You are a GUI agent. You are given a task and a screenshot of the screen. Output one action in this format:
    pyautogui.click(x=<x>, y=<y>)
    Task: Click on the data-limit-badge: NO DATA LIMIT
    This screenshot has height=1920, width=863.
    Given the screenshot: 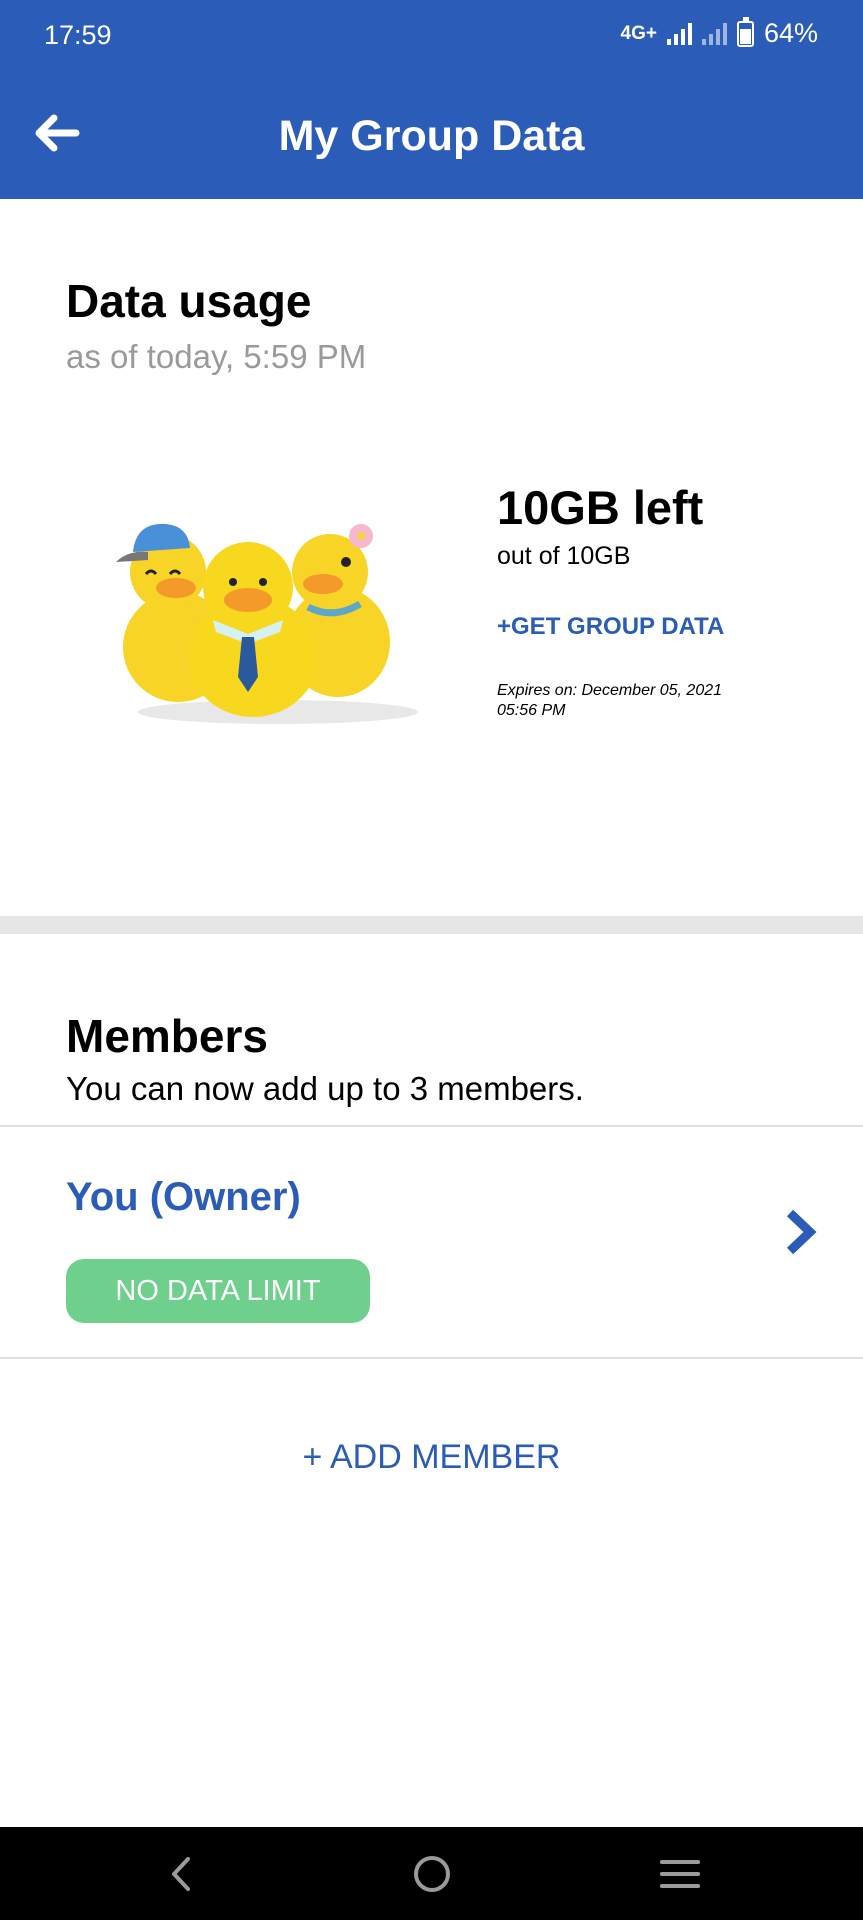 What is the action you would take?
    pyautogui.click(x=218, y=1291)
    